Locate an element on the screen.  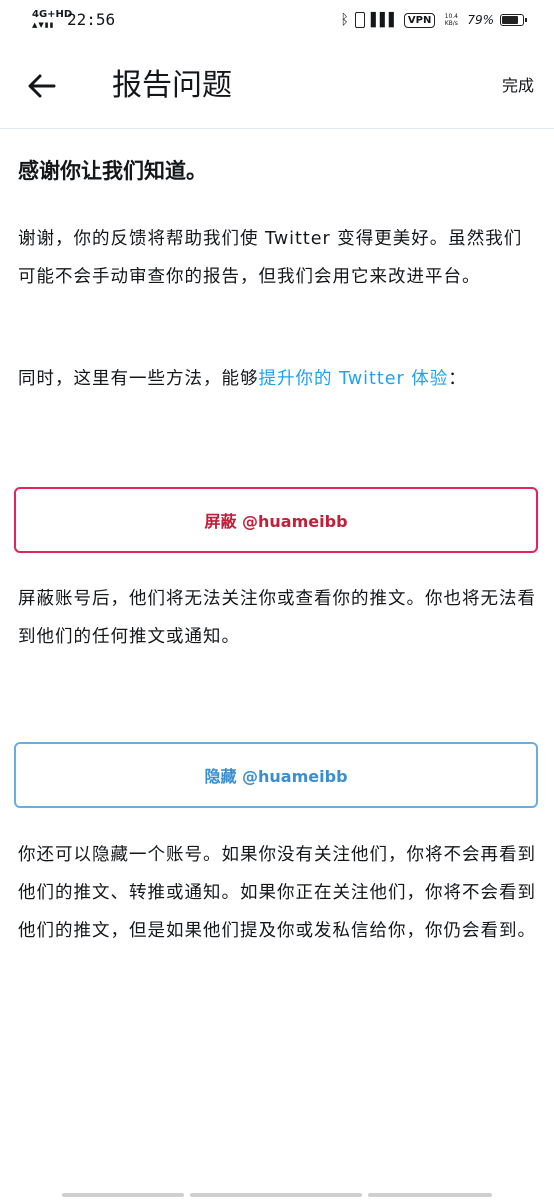
network-speed: 10.4 KB/s is located at coordinates (451, 20).